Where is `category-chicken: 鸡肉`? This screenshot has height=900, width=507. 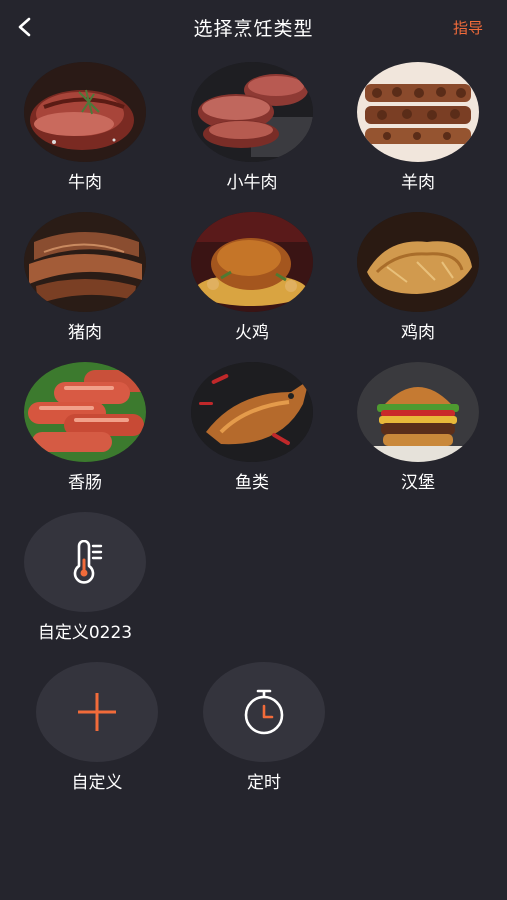 category-chicken: 鸡肉 is located at coordinates (418, 277).